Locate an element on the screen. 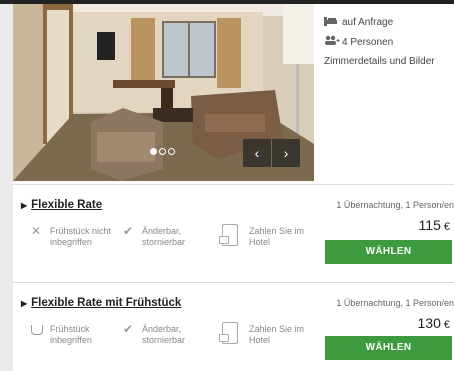 The height and width of the screenshot is (371, 454). gallery-prev-button: ‹ is located at coordinates (257, 153).